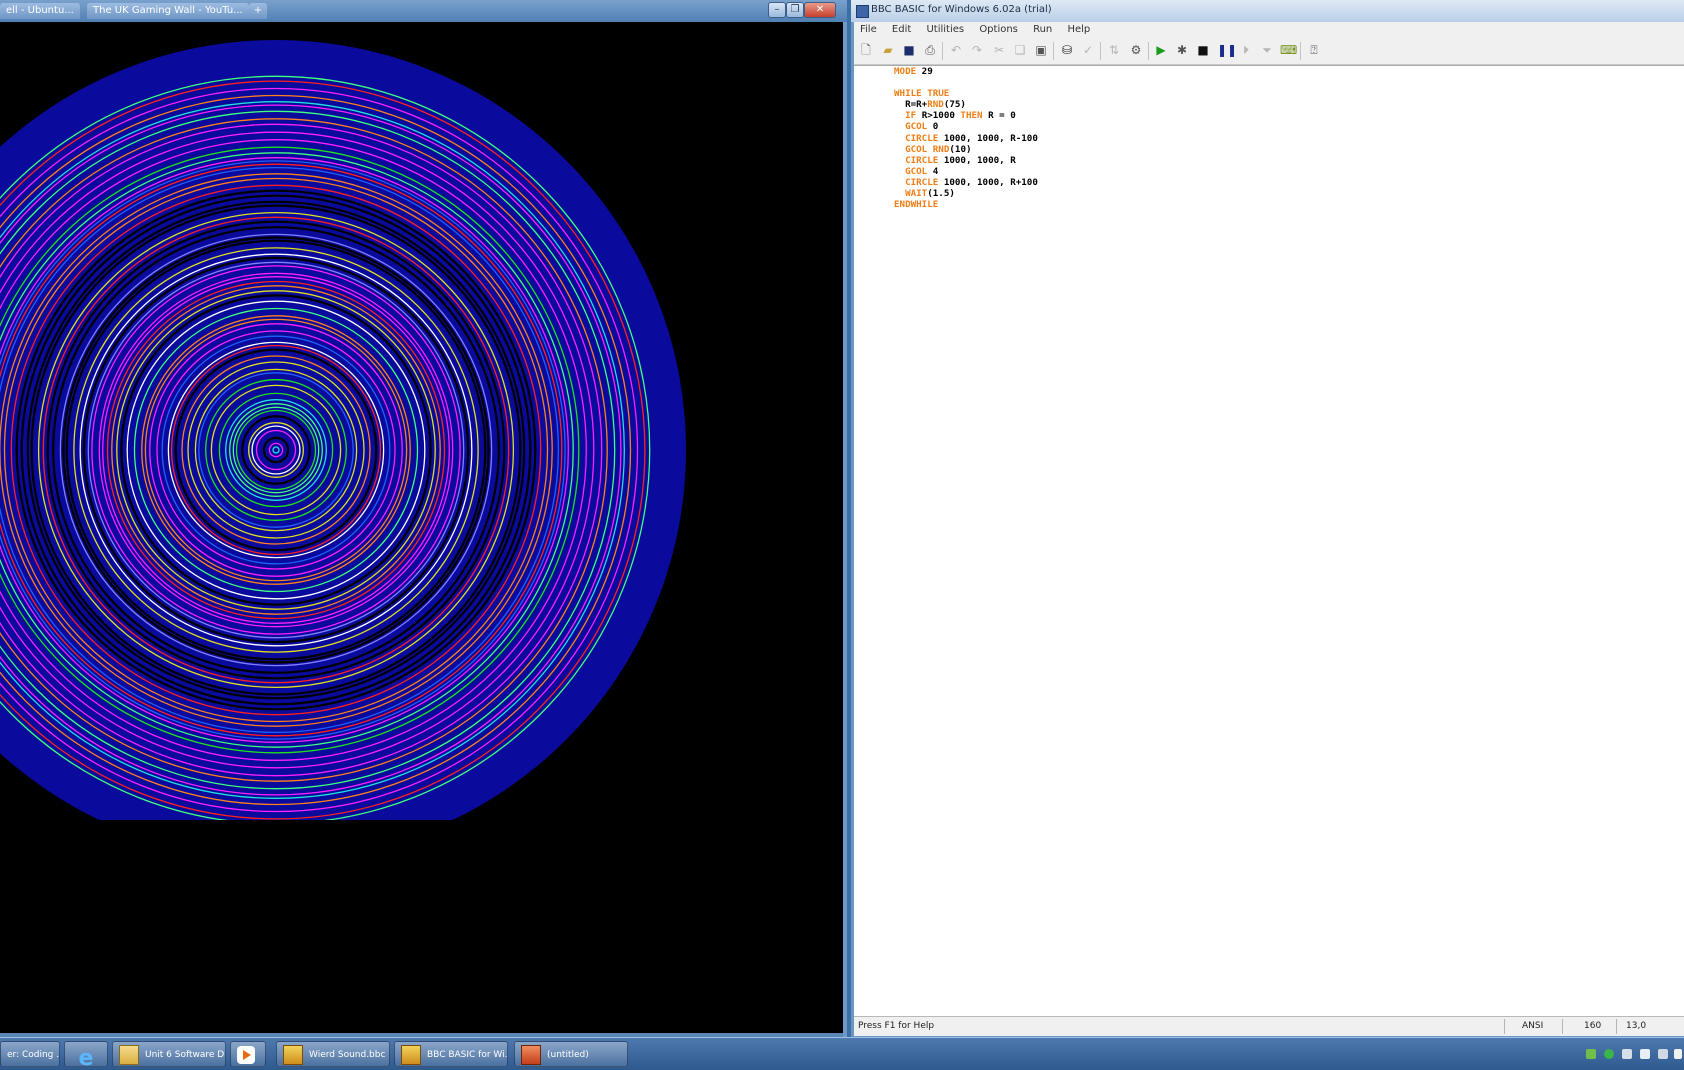 The height and width of the screenshot is (1070, 1684). Describe the element at coordinates (1136, 50) in the screenshot. I see `compile-gears-icon: ⚙` at that location.